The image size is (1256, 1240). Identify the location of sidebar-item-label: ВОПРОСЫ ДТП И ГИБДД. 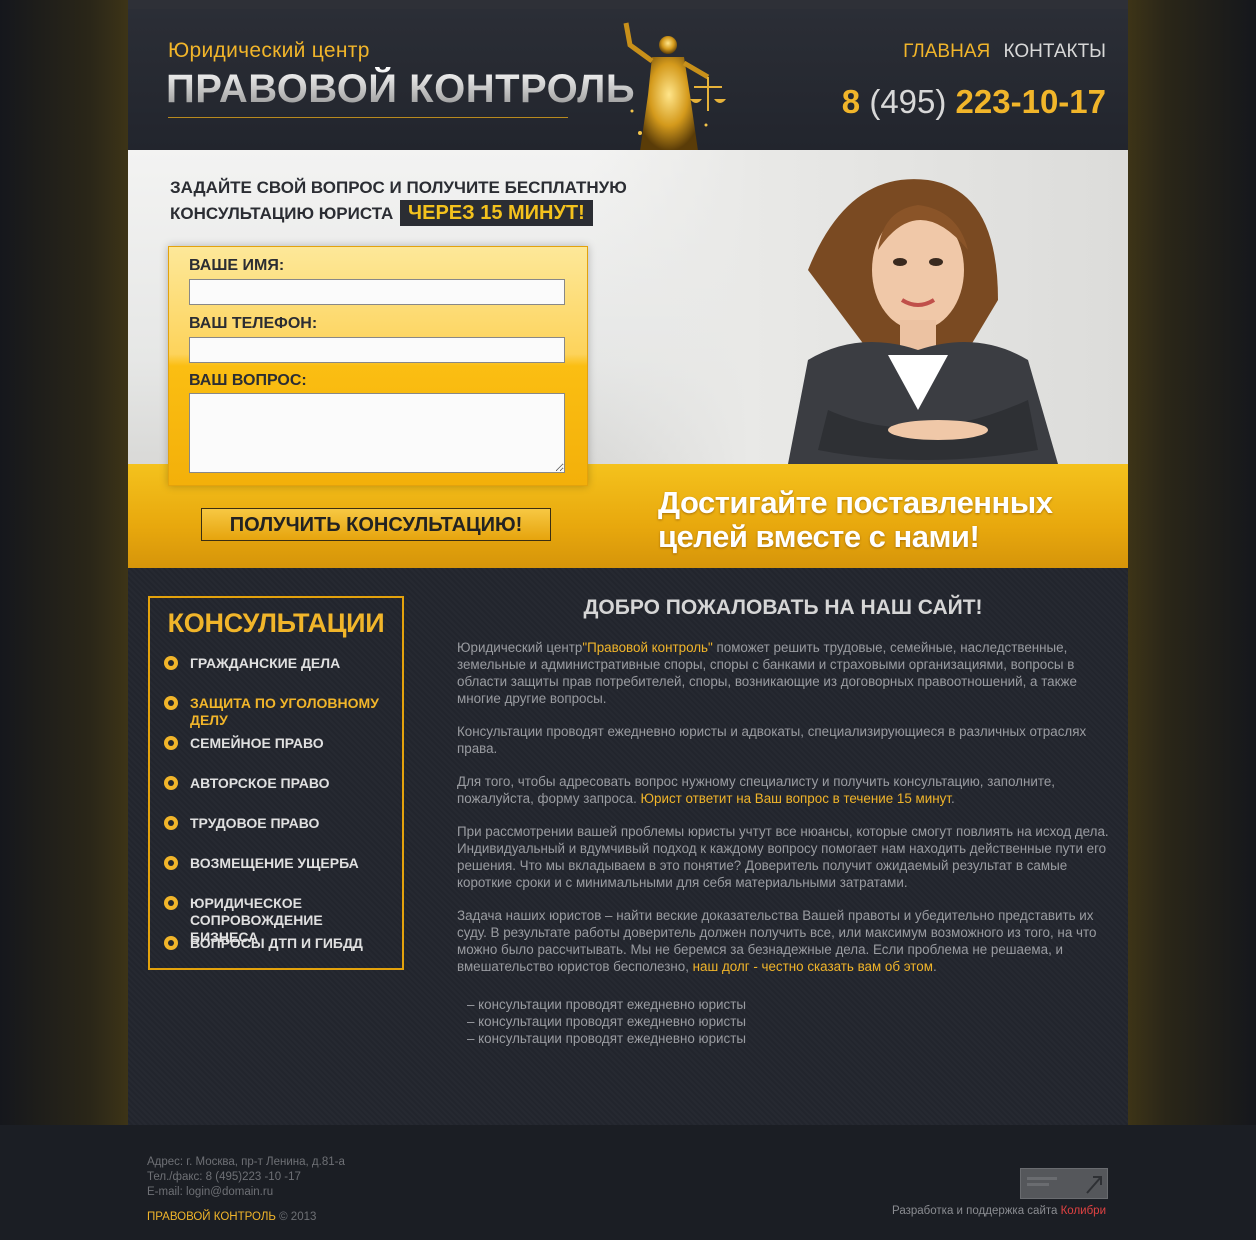
(276, 943).